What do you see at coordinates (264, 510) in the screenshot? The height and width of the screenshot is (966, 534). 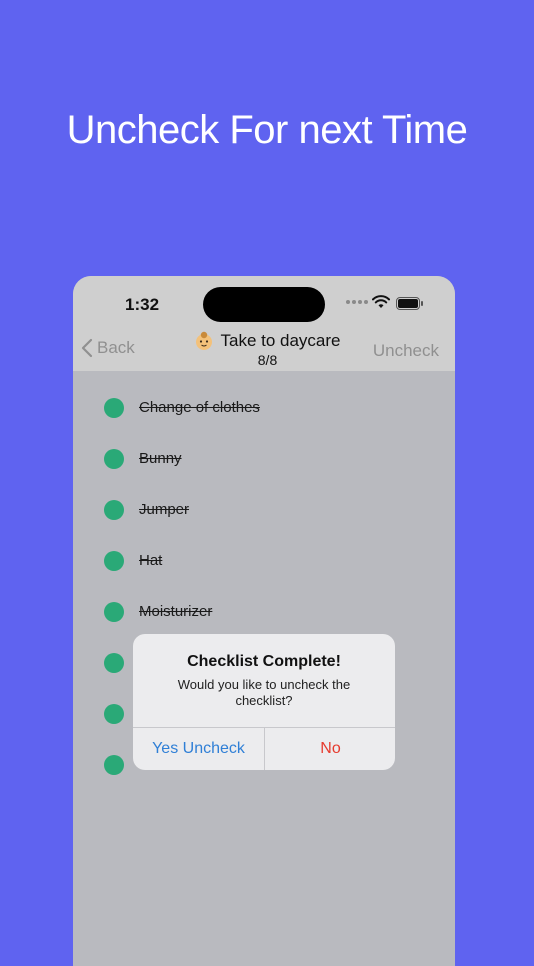 I see `list-item: Jumper` at bounding box center [264, 510].